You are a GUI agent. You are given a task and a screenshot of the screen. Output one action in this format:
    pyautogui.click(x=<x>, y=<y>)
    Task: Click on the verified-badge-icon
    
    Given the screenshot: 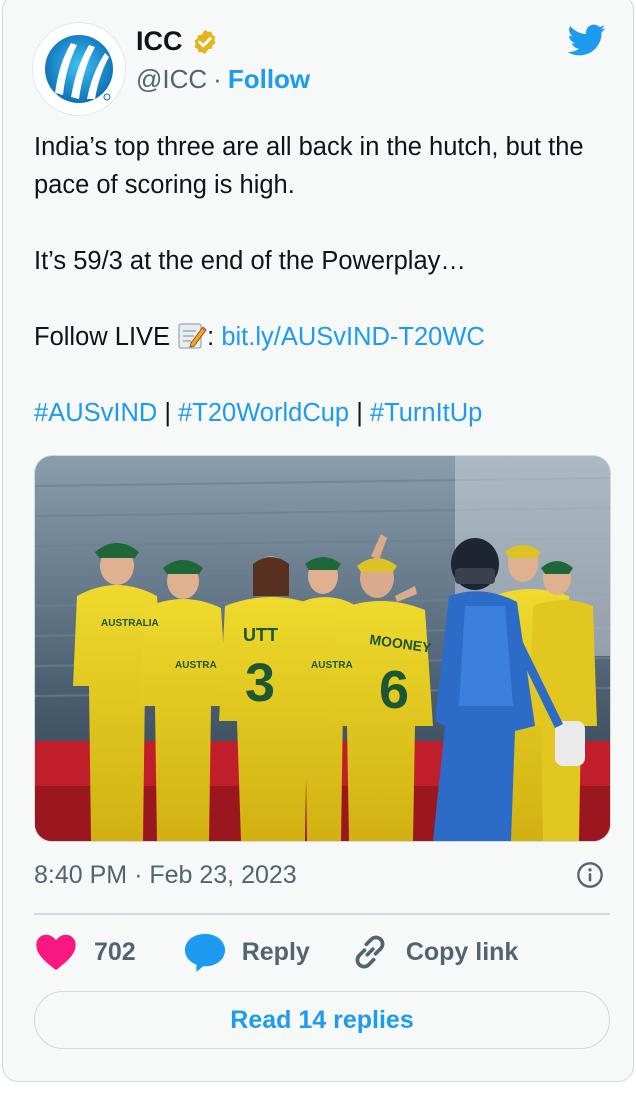 What is the action you would take?
    pyautogui.click(x=204, y=41)
    